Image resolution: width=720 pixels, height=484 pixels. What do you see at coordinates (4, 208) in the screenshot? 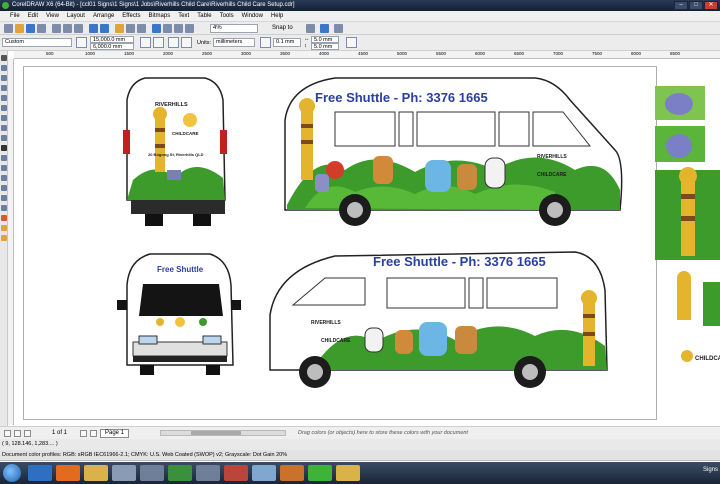
I see `outline-tool-icon` at bounding box center [4, 208].